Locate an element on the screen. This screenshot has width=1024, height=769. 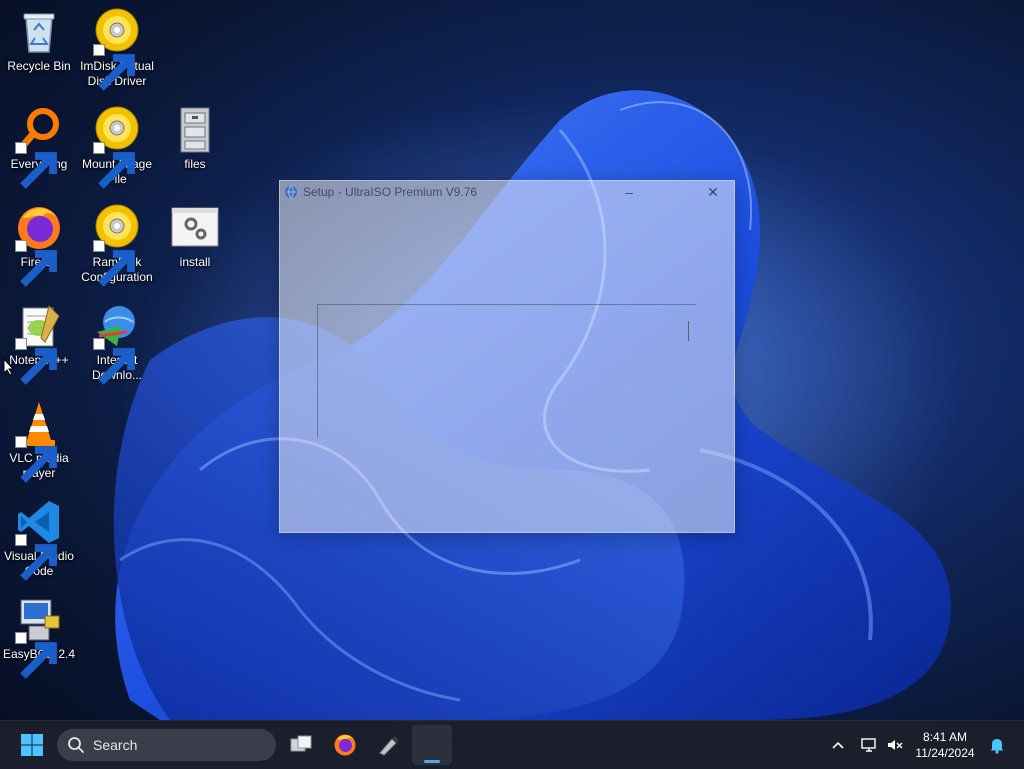
desktop-icon-recycle-bin: Recycle Bin is located at coordinates (39, 41).